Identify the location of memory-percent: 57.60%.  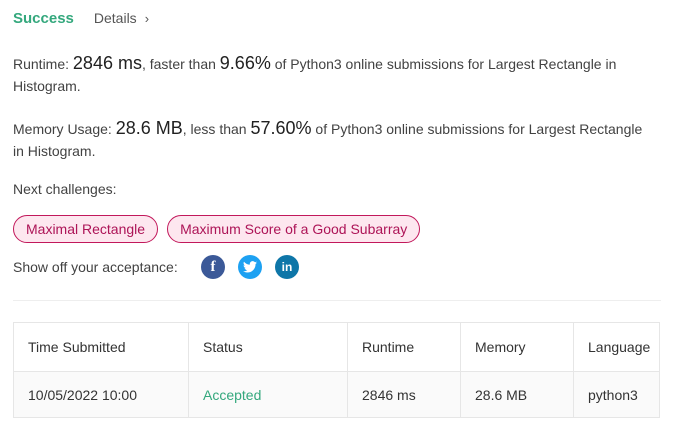
(281, 128).